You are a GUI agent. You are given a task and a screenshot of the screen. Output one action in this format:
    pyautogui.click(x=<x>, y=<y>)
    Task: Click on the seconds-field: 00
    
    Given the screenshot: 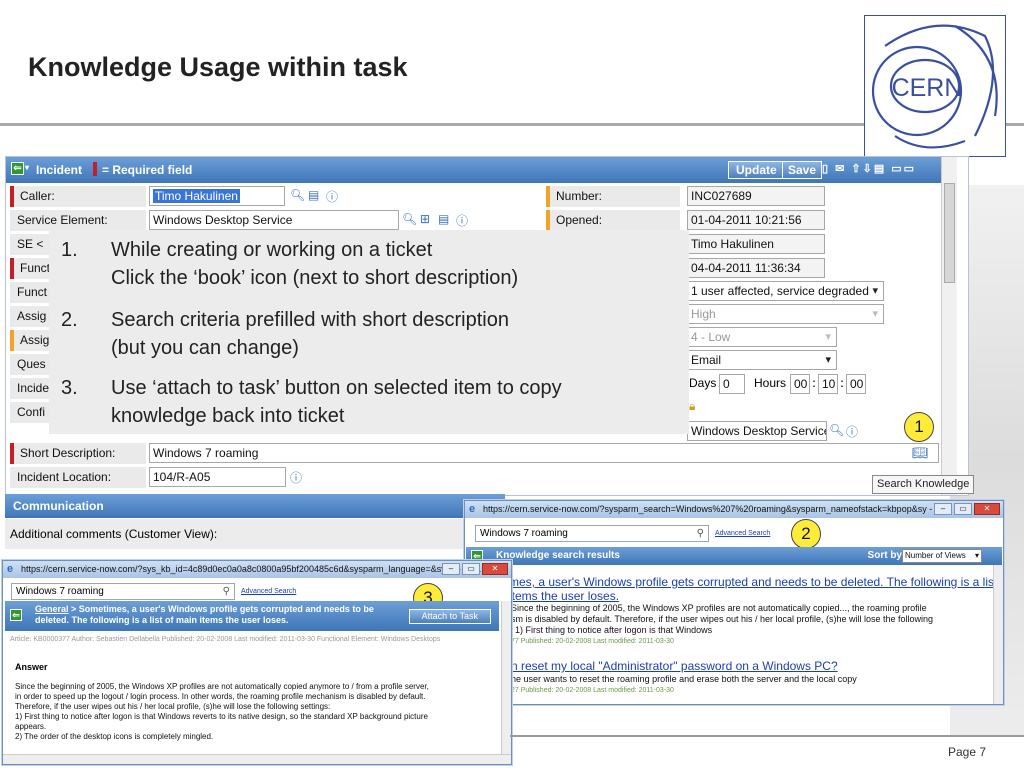 What is the action you would take?
    pyautogui.click(x=856, y=384)
    